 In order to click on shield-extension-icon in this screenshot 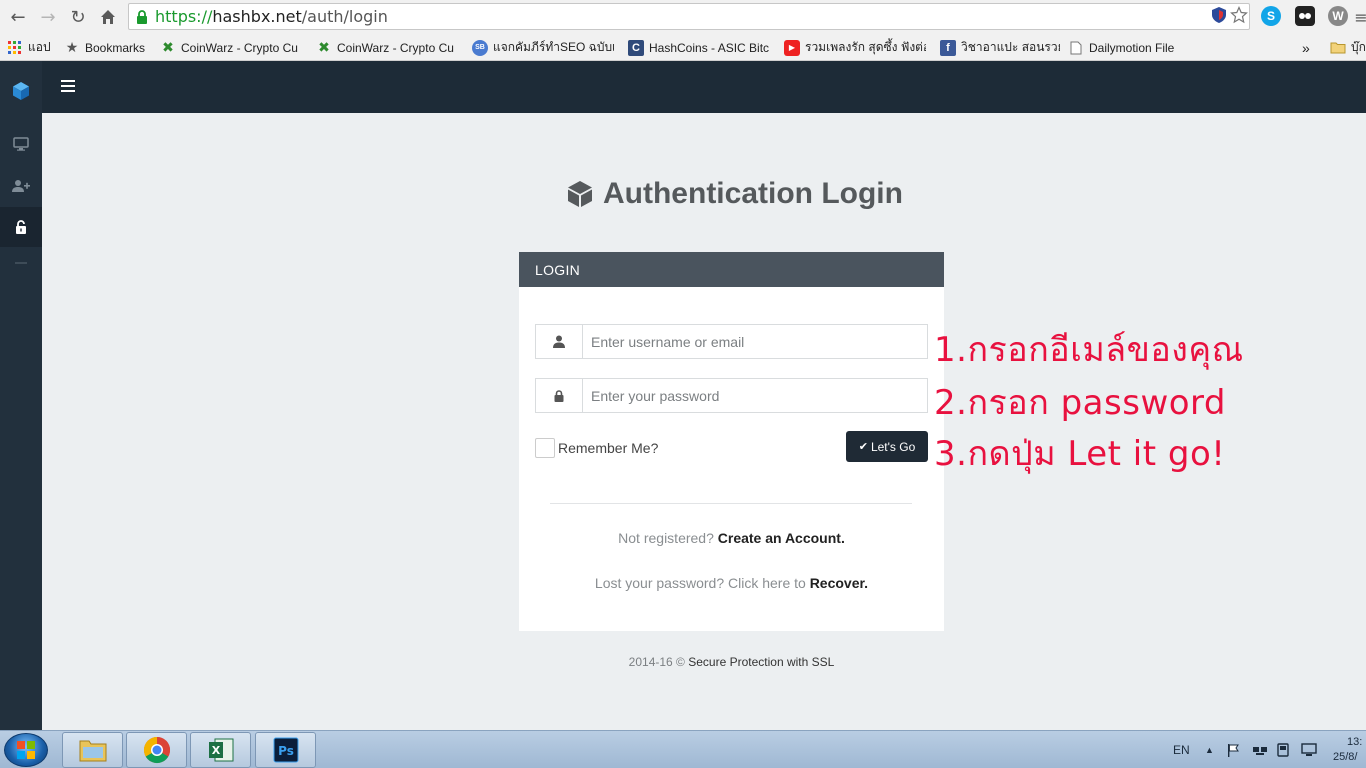, I will do `click(1219, 15)`.